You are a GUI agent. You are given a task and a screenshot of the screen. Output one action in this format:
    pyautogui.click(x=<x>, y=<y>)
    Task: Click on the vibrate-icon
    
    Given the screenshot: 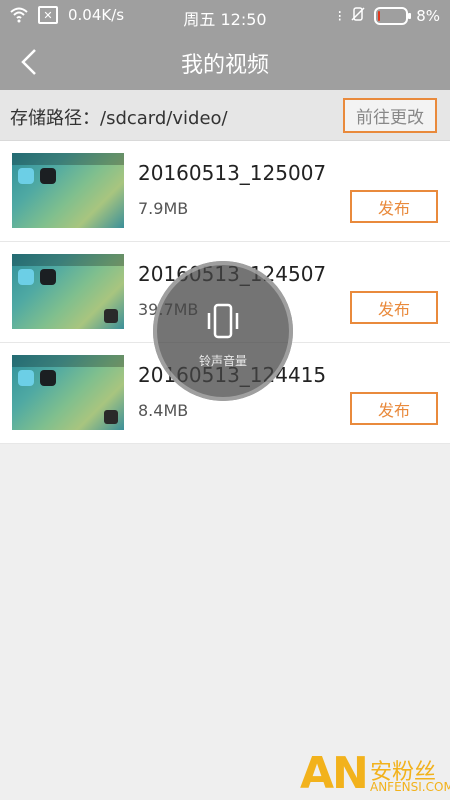 What is the action you would take?
    pyautogui.click(x=223, y=321)
    